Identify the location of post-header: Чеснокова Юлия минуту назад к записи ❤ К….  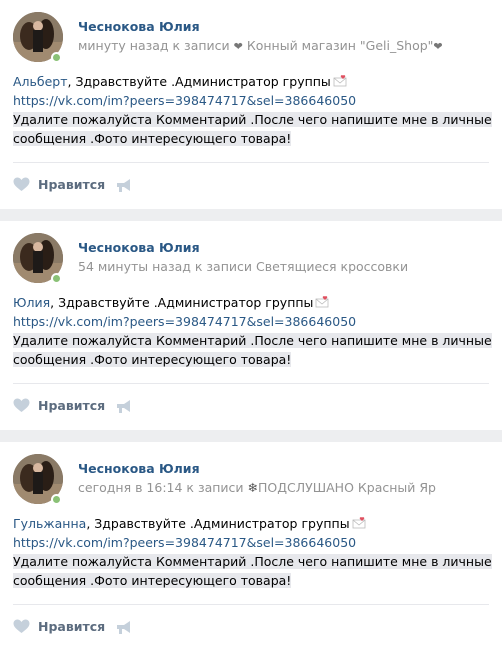
(251, 33).